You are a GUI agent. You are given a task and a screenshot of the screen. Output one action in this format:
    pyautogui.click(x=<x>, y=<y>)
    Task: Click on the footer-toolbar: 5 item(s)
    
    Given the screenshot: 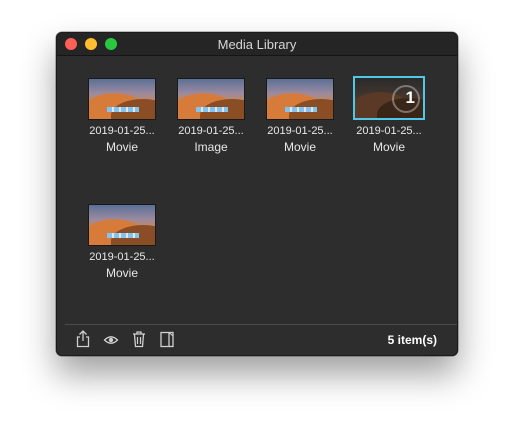 What is the action you would take?
    pyautogui.click(x=257, y=340)
    